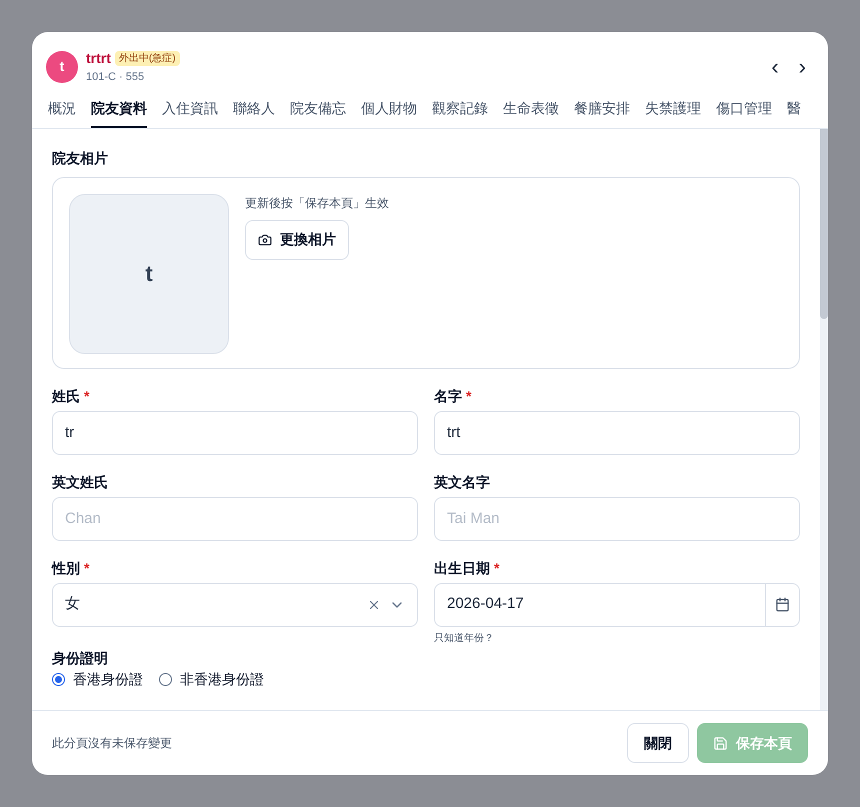 The width and height of the screenshot is (860, 807). I want to click on previous-button: ‹, so click(775, 67).